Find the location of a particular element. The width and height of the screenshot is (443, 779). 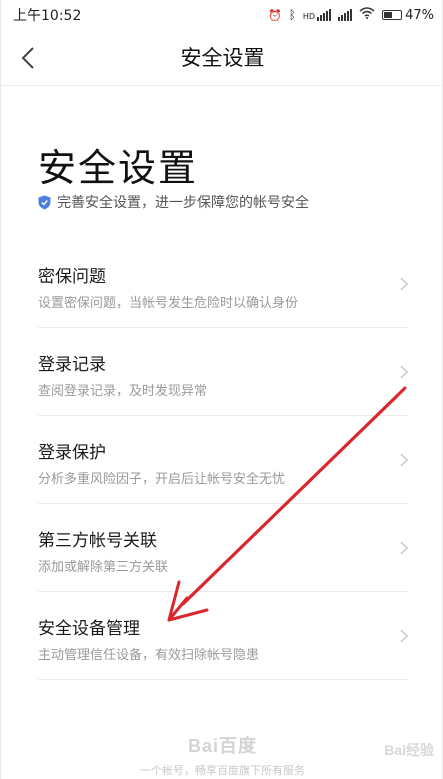

watermark: Bai经验 is located at coordinates (409, 750).